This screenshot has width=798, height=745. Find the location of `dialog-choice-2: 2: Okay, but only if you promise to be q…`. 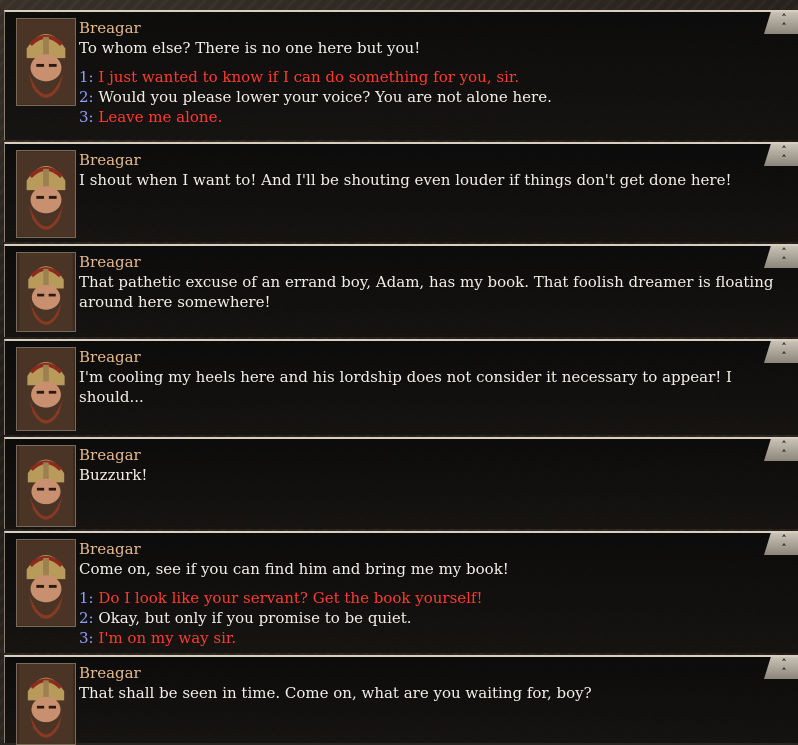

dialog-choice-2: 2: Okay, but only if you promise to be q… is located at coordinates (433, 618).